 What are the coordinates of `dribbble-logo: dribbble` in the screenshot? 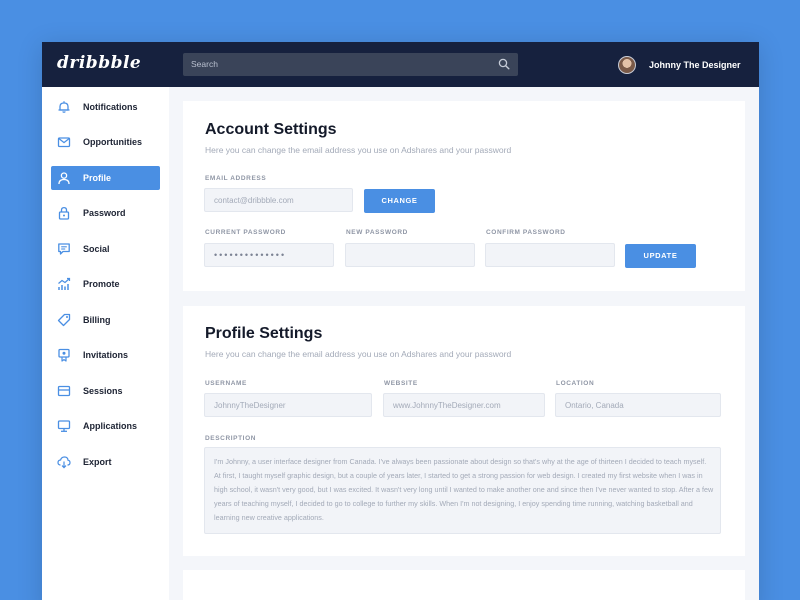 It's located at (99, 63).